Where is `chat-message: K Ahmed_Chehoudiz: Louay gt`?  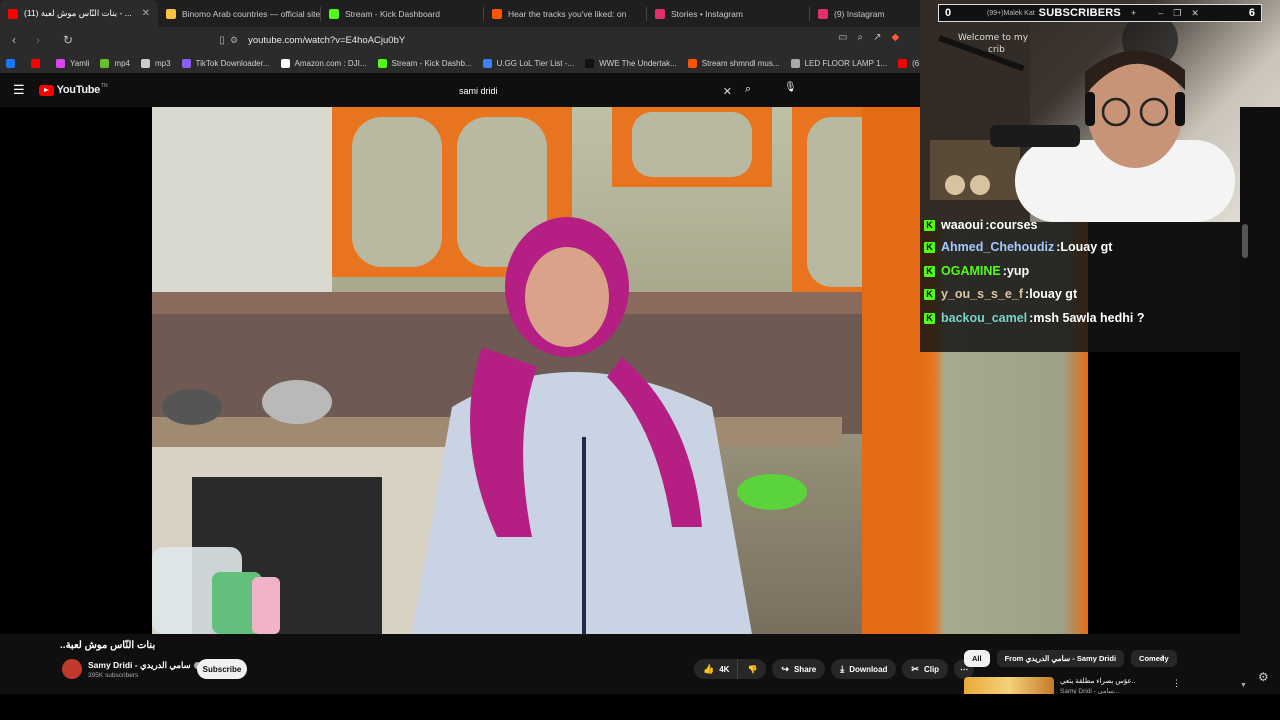
chat-message: K Ahmed_Chehoudiz: Louay gt is located at coordinates (1018, 247).